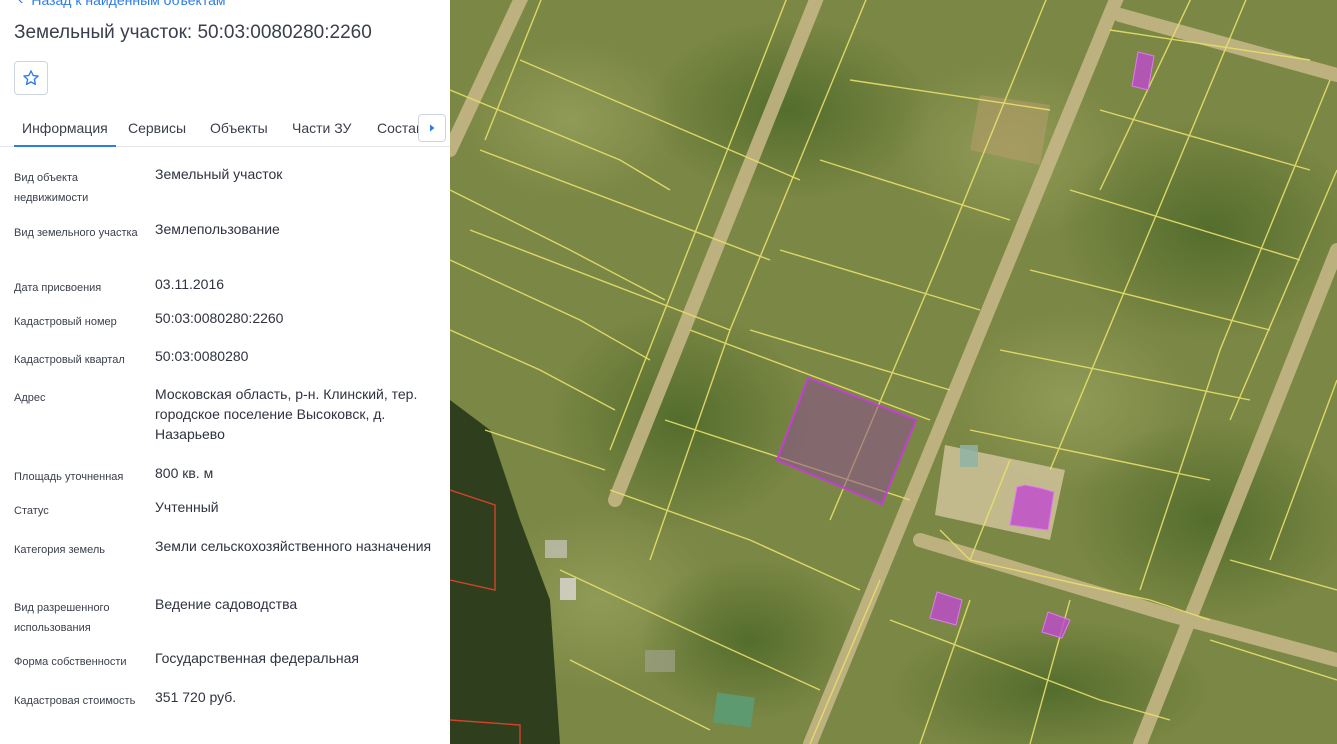 This screenshot has width=1337, height=744. I want to click on info-label: Кадастровый квартал, so click(69, 360).